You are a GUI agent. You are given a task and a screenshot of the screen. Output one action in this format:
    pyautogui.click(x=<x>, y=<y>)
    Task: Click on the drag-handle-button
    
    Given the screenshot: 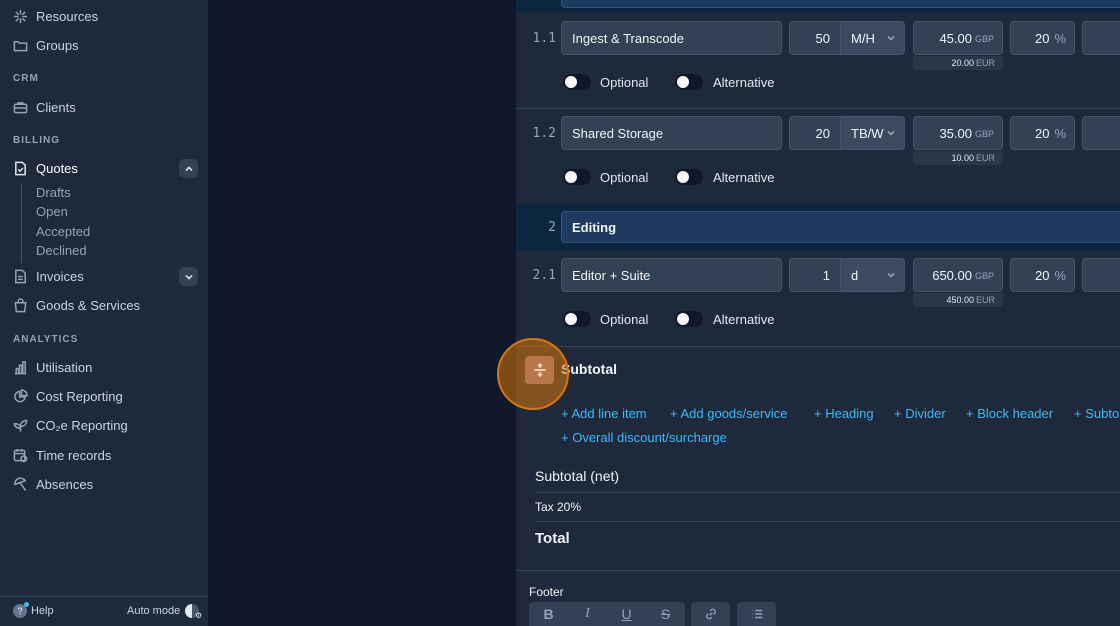 What is the action you would take?
    pyautogui.click(x=539, y=370)
    